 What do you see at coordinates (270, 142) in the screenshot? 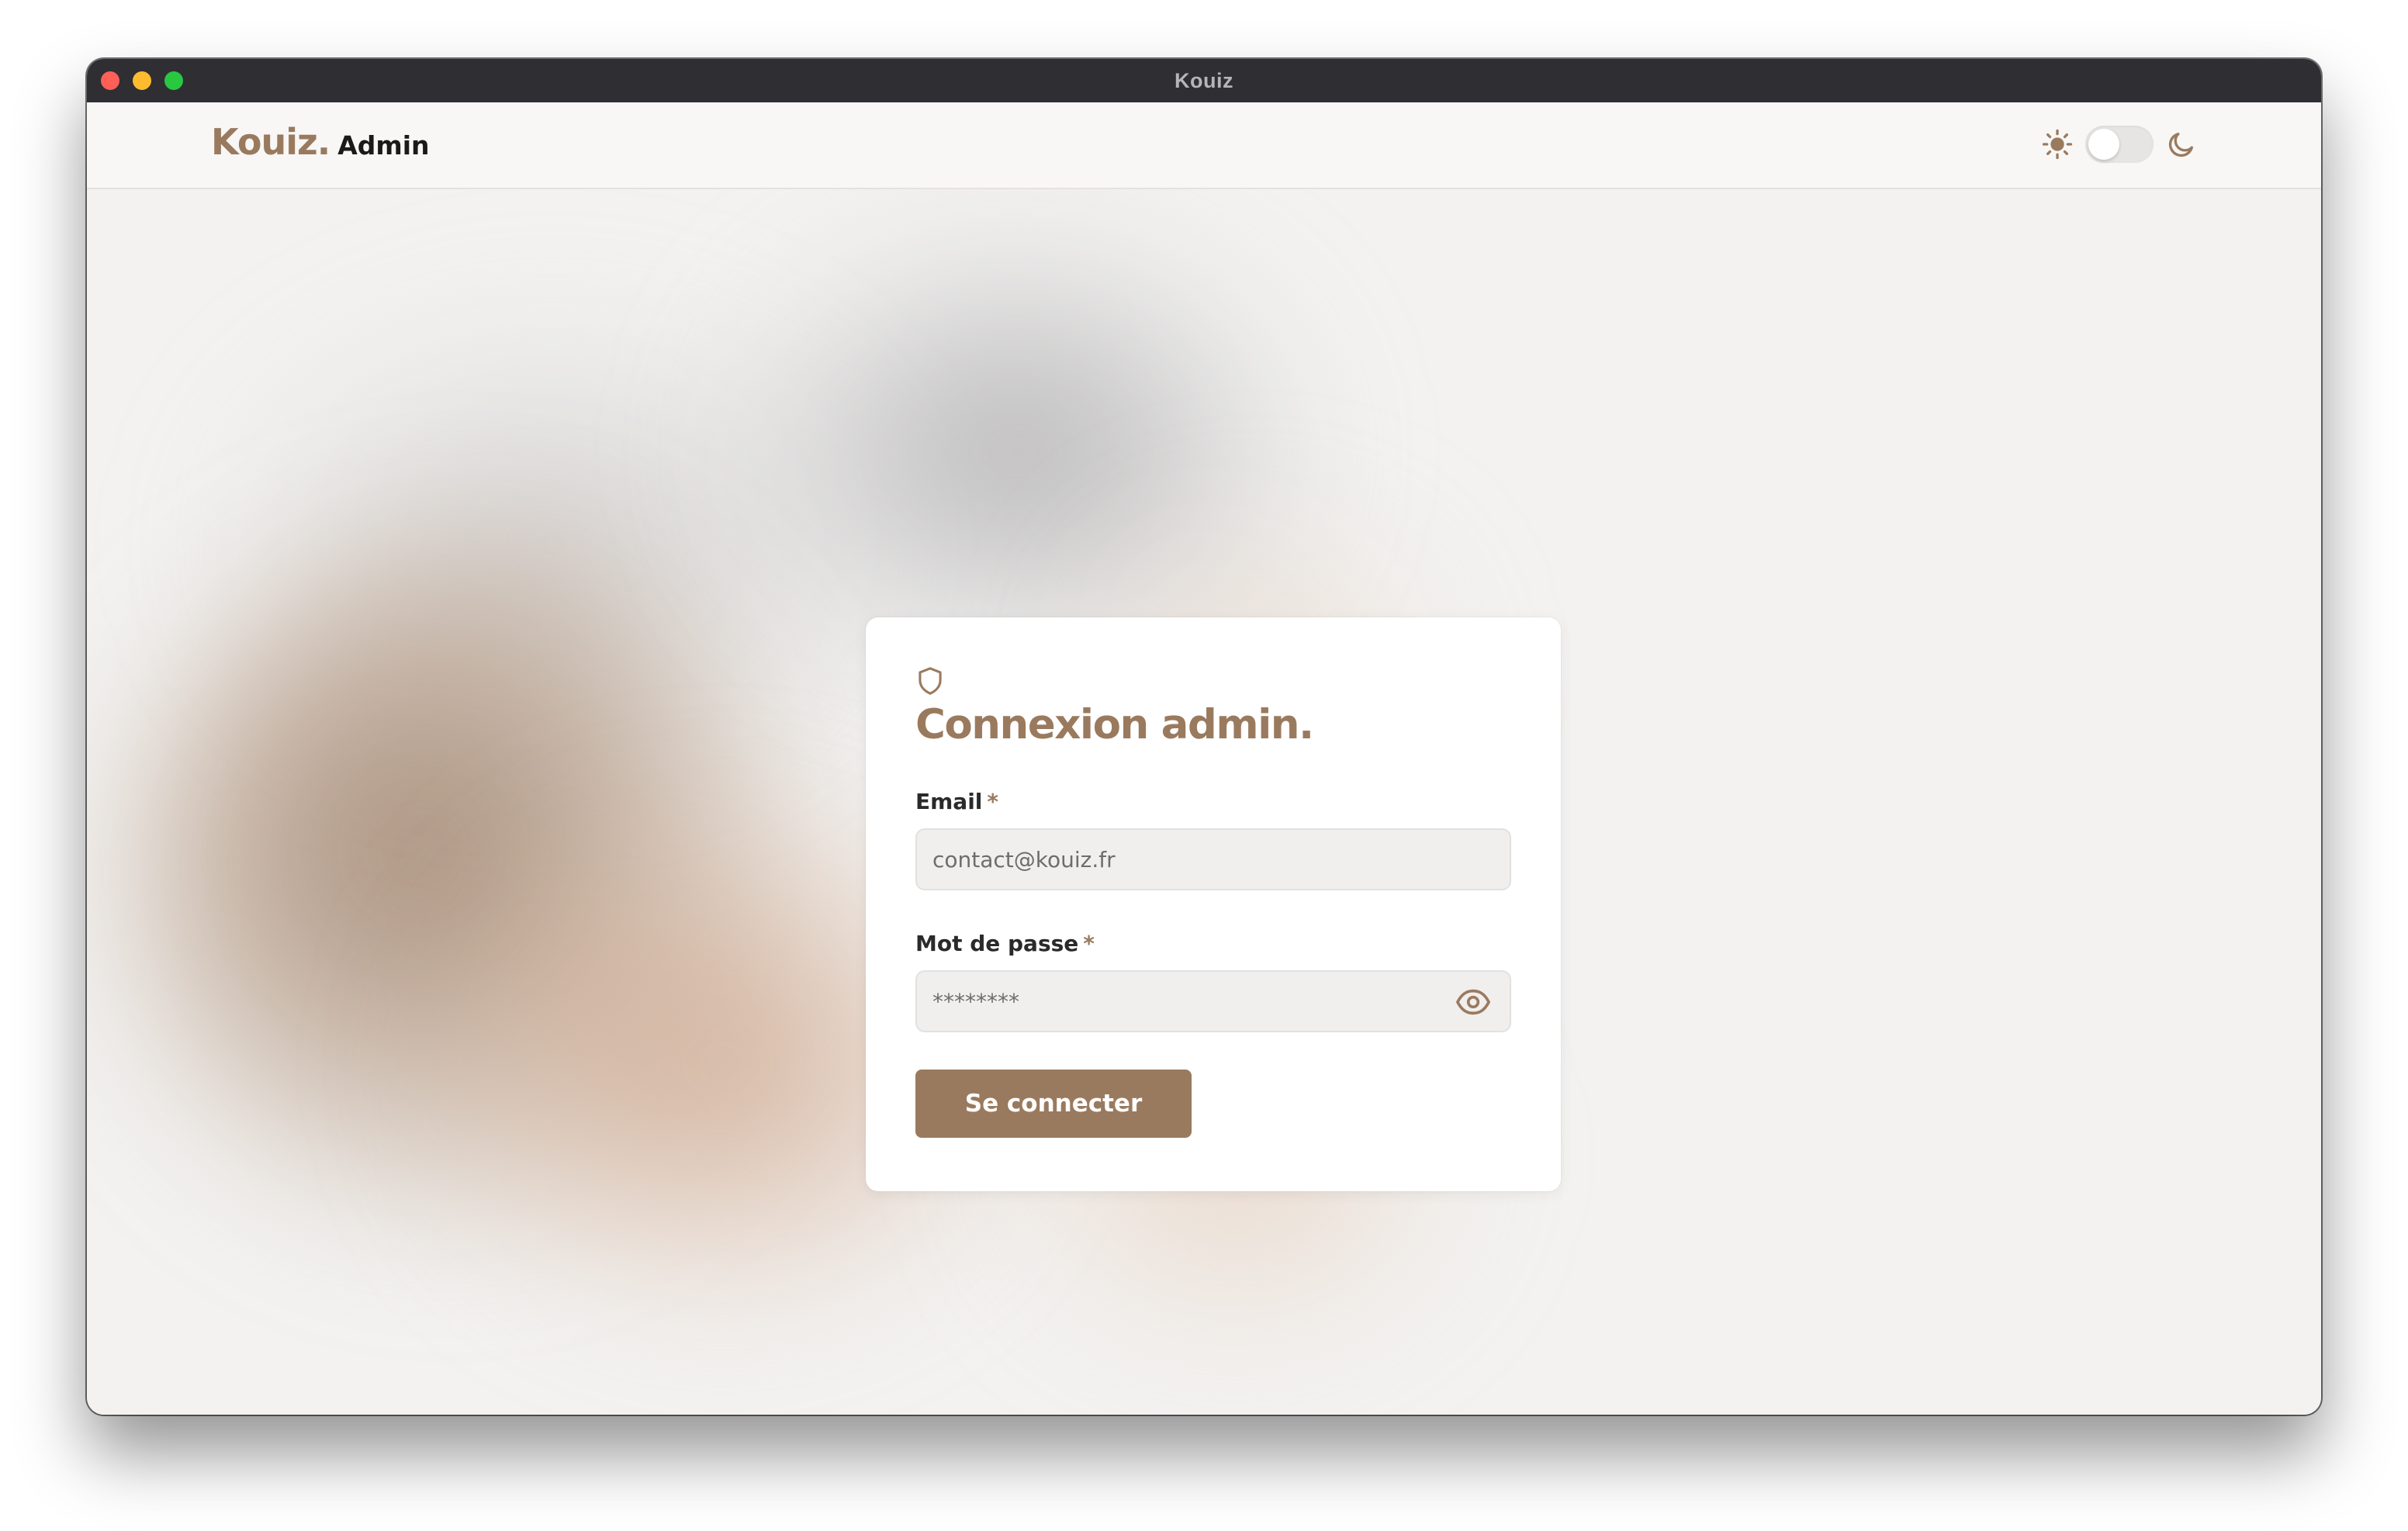
I see `logo-wordmark: Kouiz.` at bounding box center [270, 142].